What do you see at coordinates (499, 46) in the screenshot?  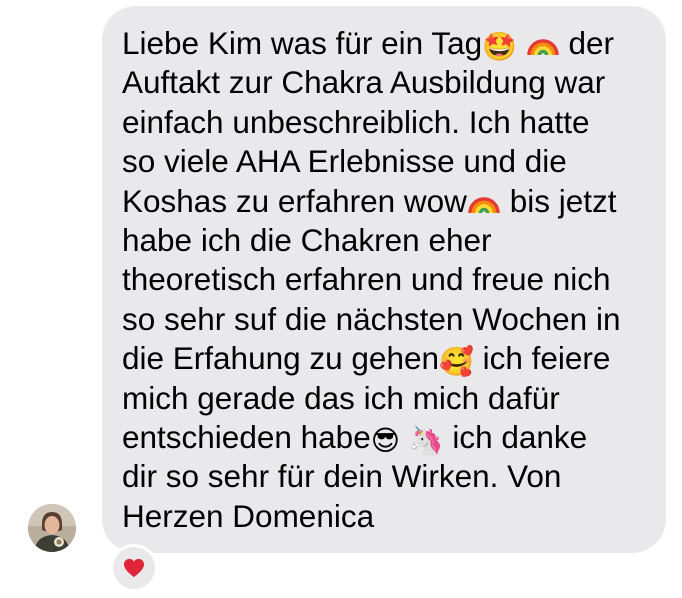 I see `star-struck-emoji-icon: 🤩` at bounding box center [499, 46].